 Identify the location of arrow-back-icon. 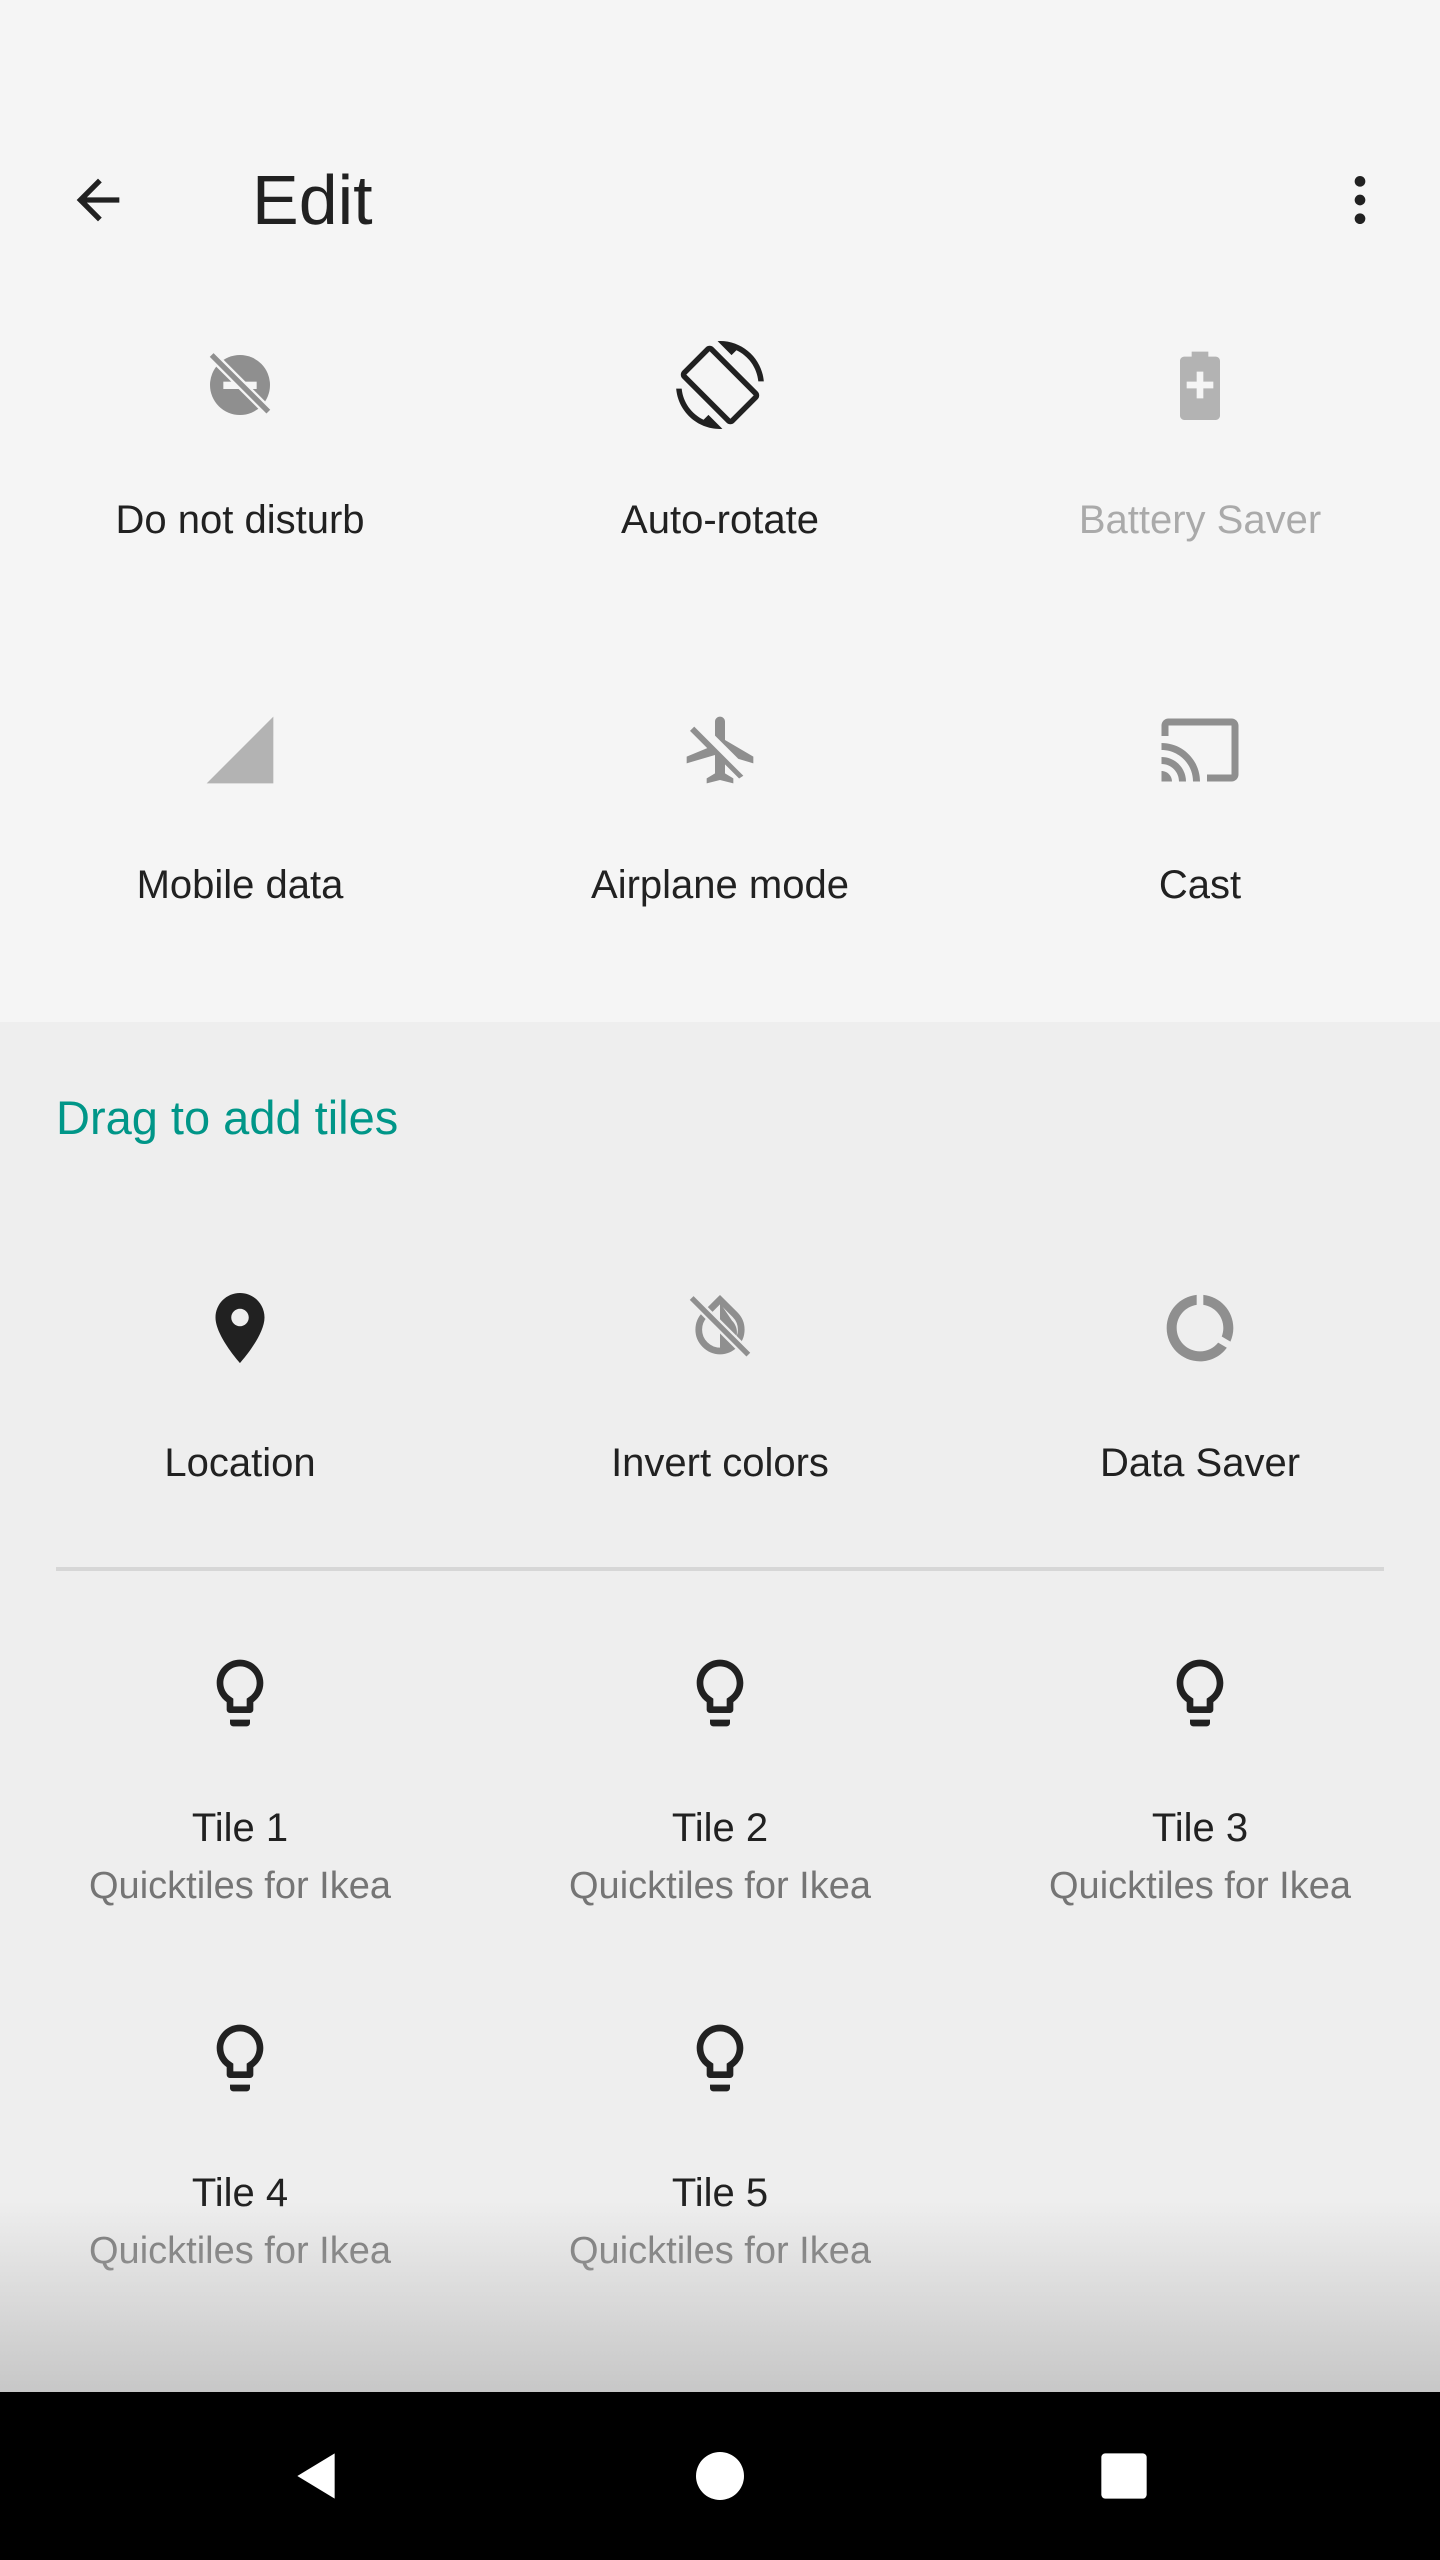
(98, 200).